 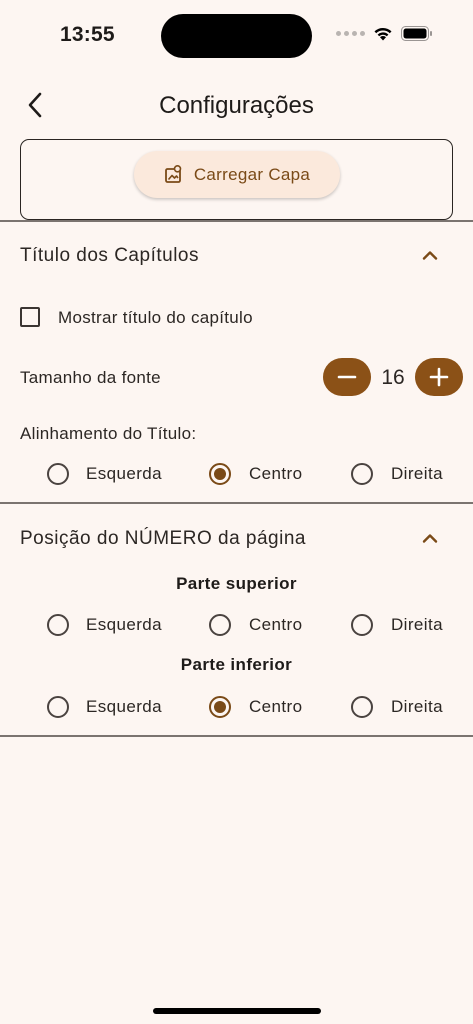 I want to click on decrease-font-size-button, so click(x=347, y=377).